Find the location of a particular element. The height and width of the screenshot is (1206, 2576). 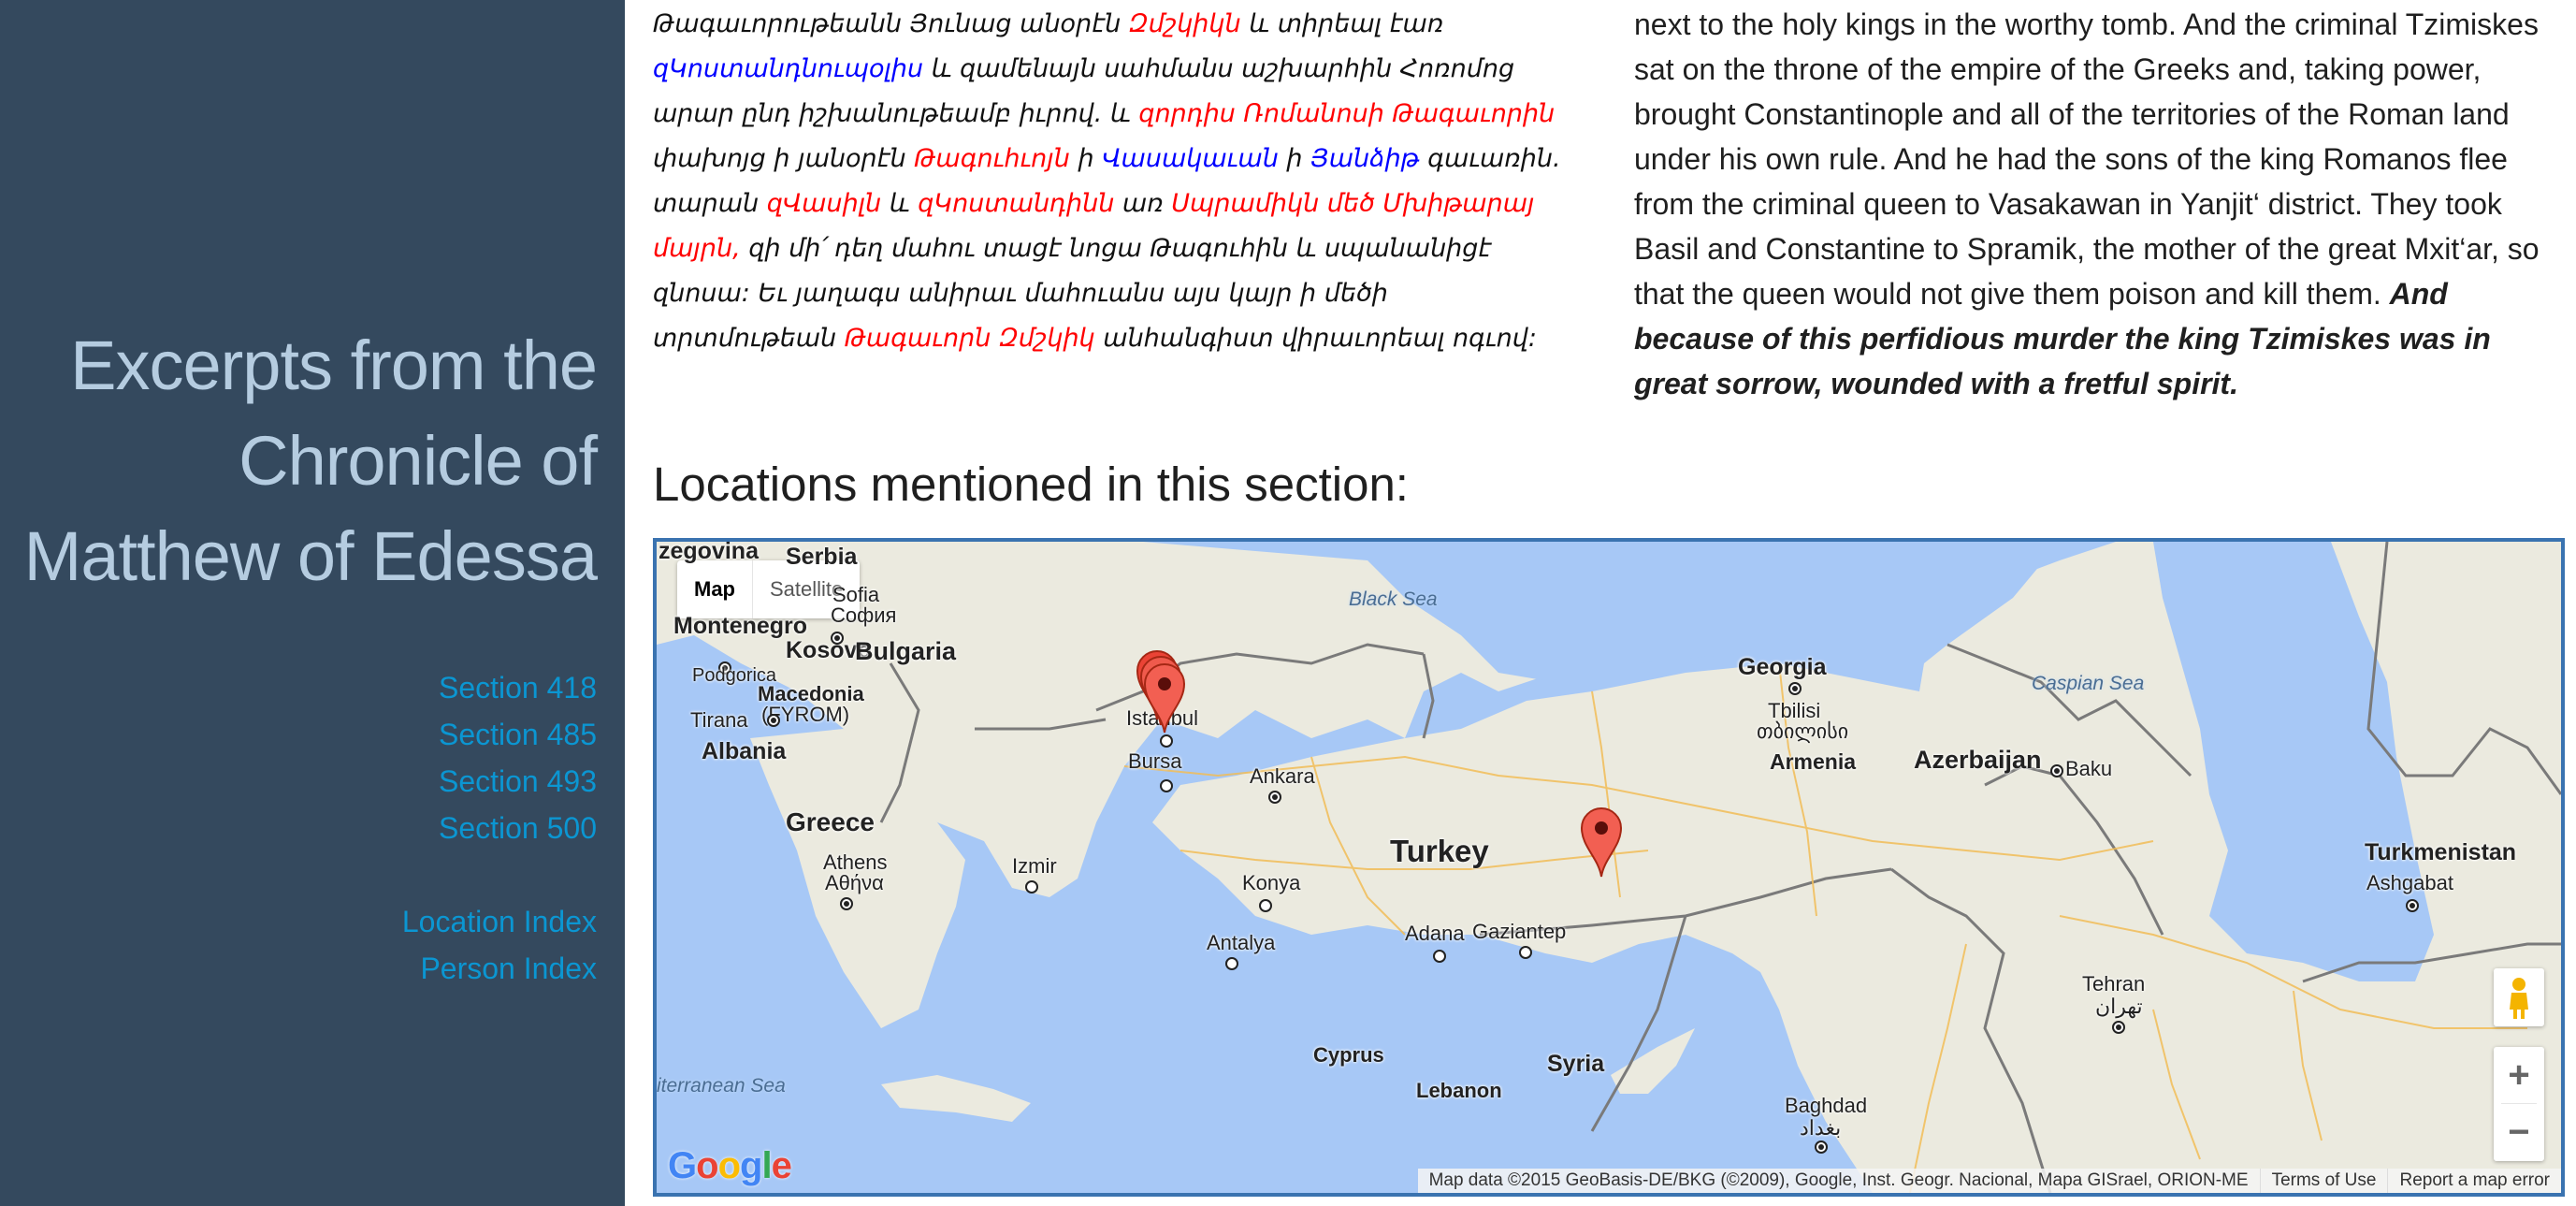

city-dot-adana is located at coordinates (1439, 956).